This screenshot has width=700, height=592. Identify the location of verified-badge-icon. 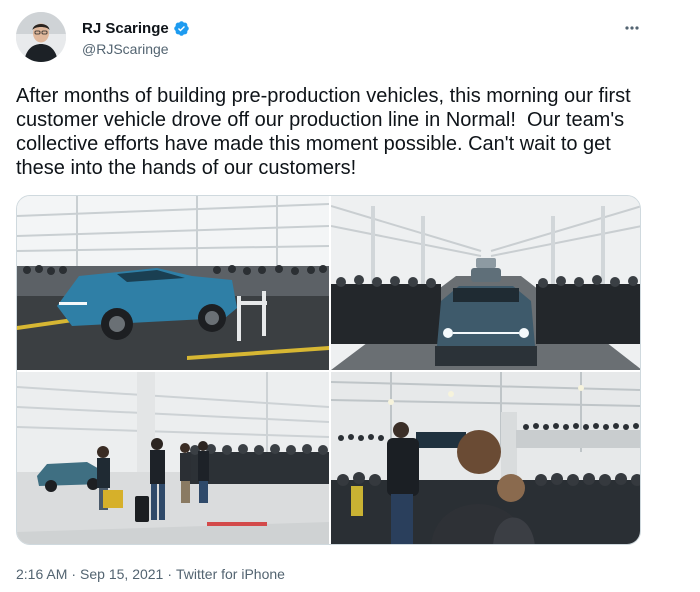
(181, 28).